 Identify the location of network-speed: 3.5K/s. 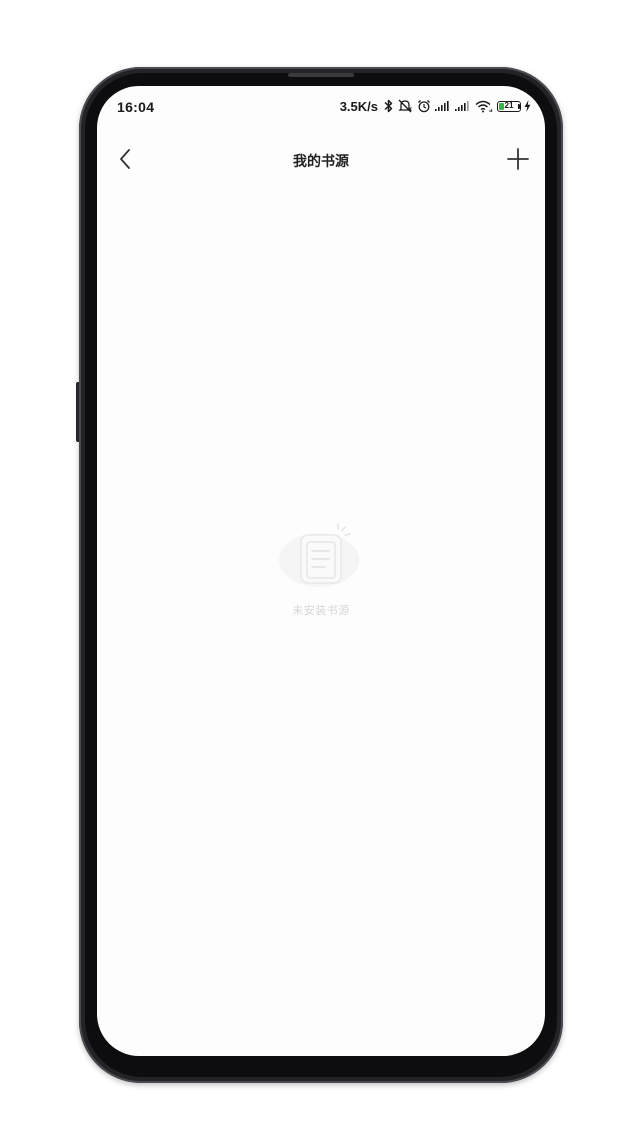
(358, 106).